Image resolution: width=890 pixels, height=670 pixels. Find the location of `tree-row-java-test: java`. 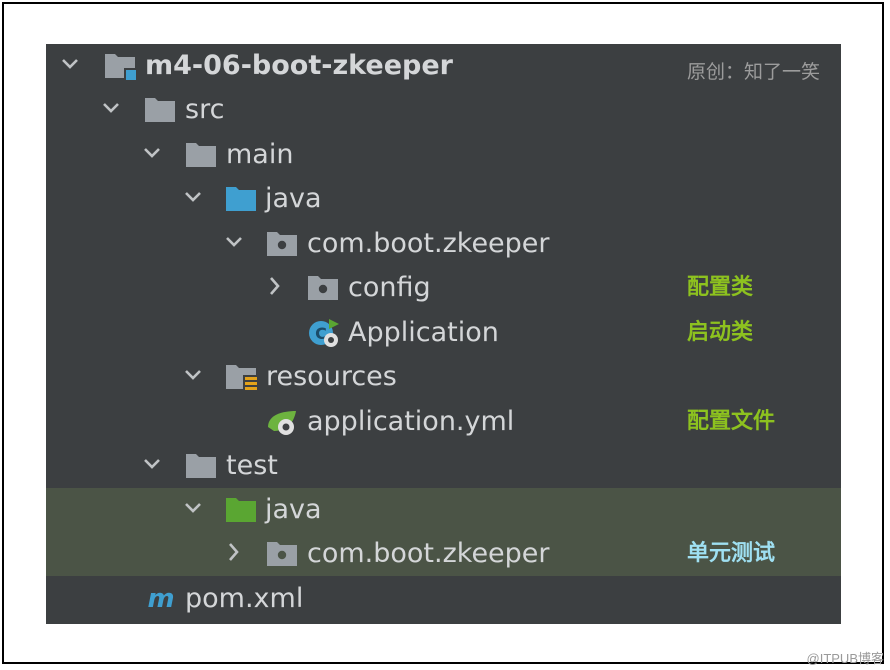

tree-row-java-test: java is located at coordinates (443, 510).